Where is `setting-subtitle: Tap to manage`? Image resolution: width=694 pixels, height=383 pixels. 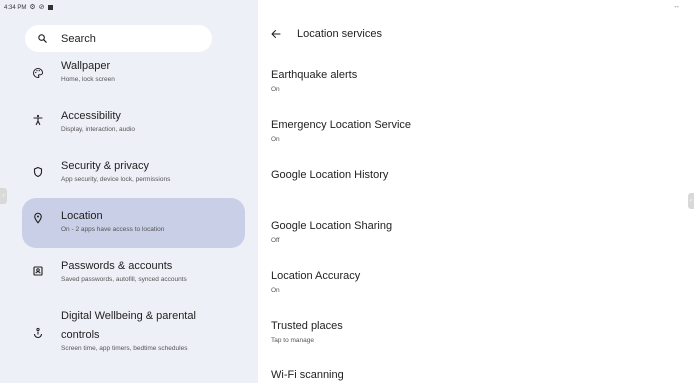
setting-subtitle: Tap to manage is located at coordinates (293, 340).